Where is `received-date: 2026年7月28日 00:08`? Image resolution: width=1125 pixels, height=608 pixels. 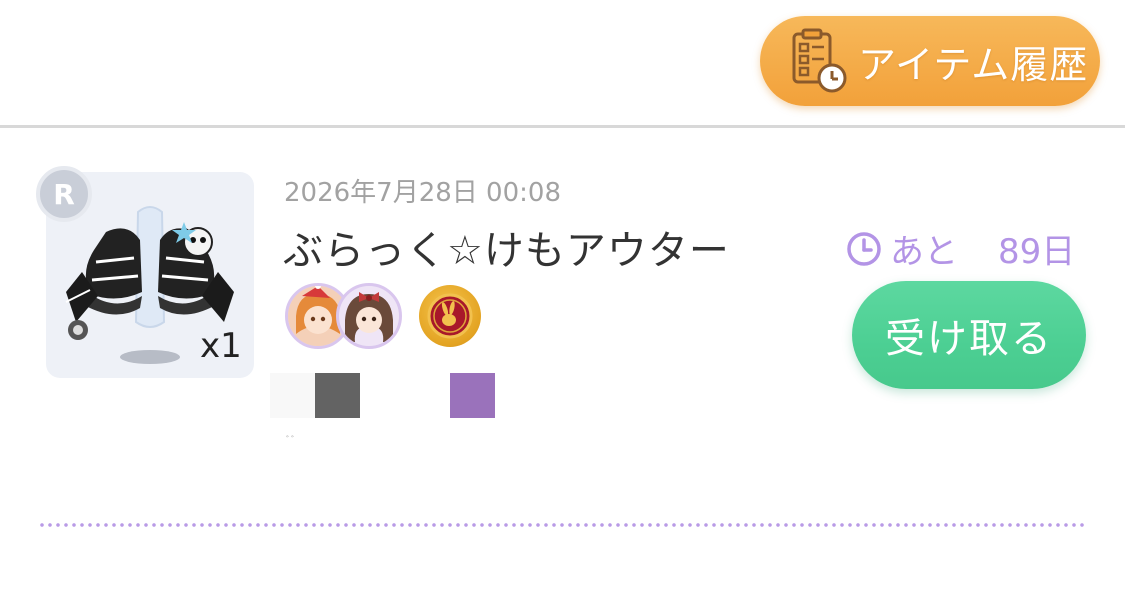 received-date: 2026年7月28日 00:08 is located at coordinates (422, 193).